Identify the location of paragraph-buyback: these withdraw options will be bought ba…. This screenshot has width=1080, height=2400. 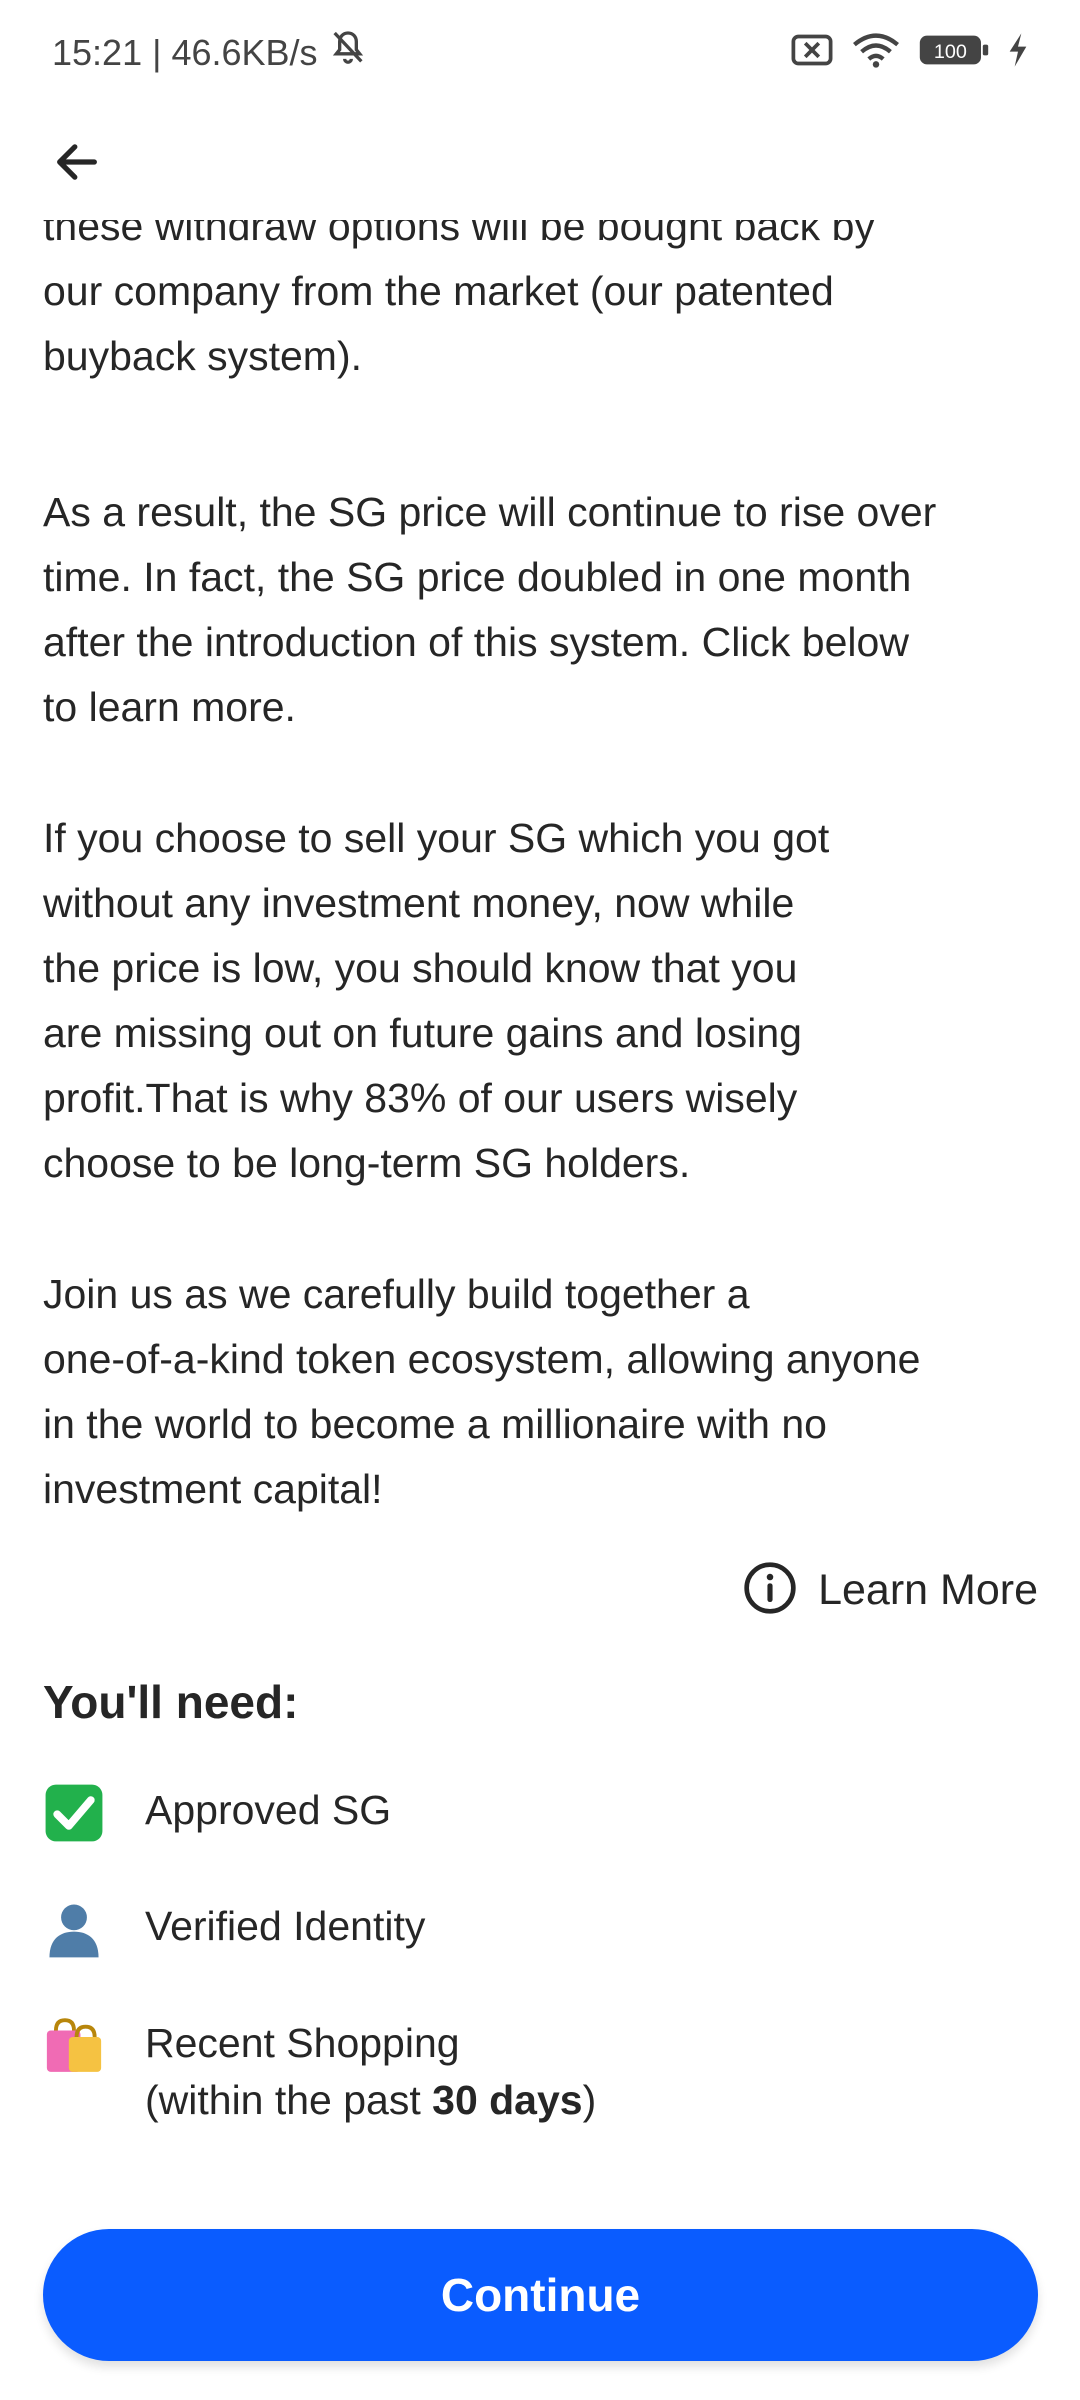
(543, 294).